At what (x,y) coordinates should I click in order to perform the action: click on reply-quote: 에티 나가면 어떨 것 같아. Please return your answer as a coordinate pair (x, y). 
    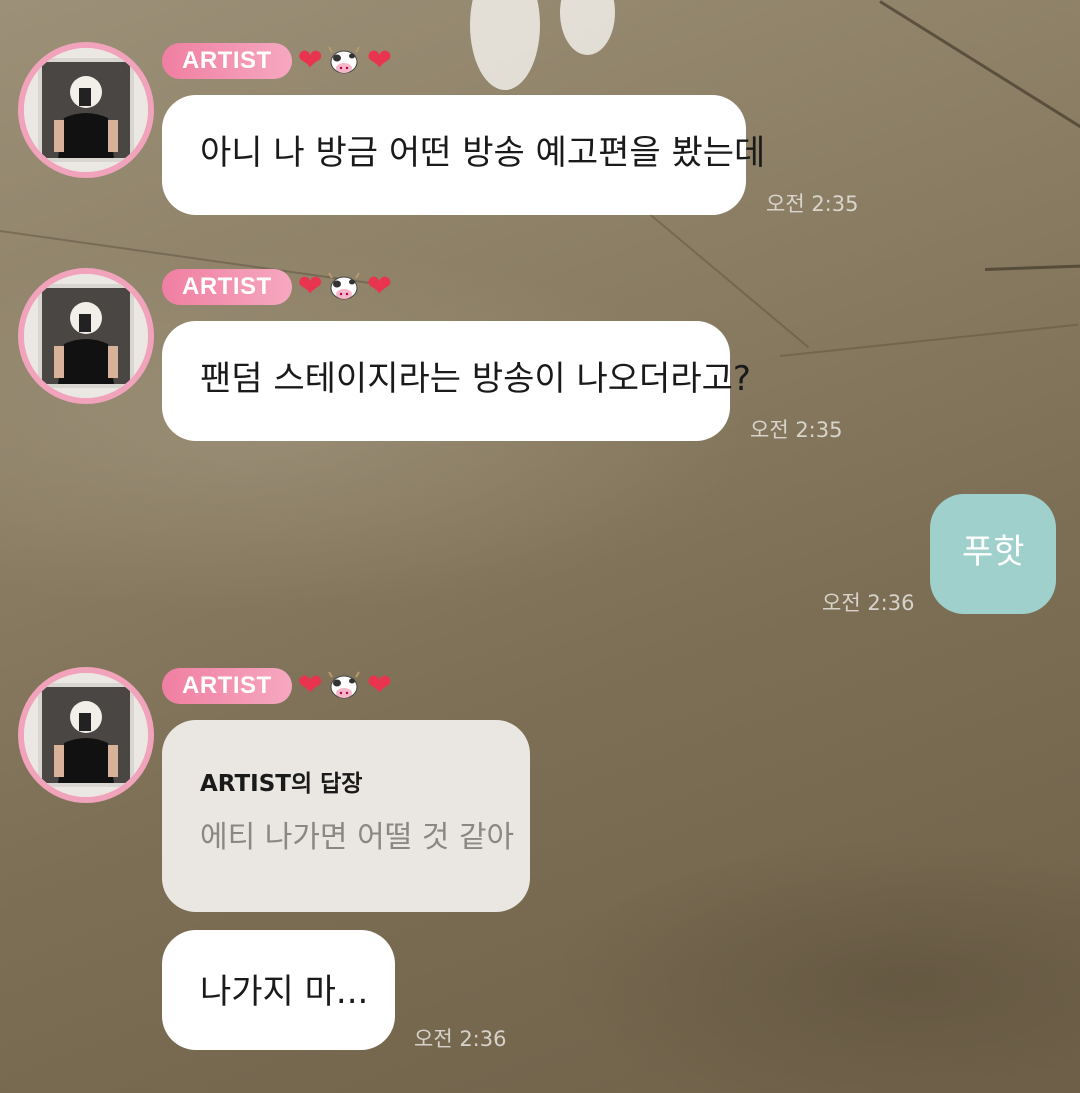
    Looking at the image, I should click on (357, 837).